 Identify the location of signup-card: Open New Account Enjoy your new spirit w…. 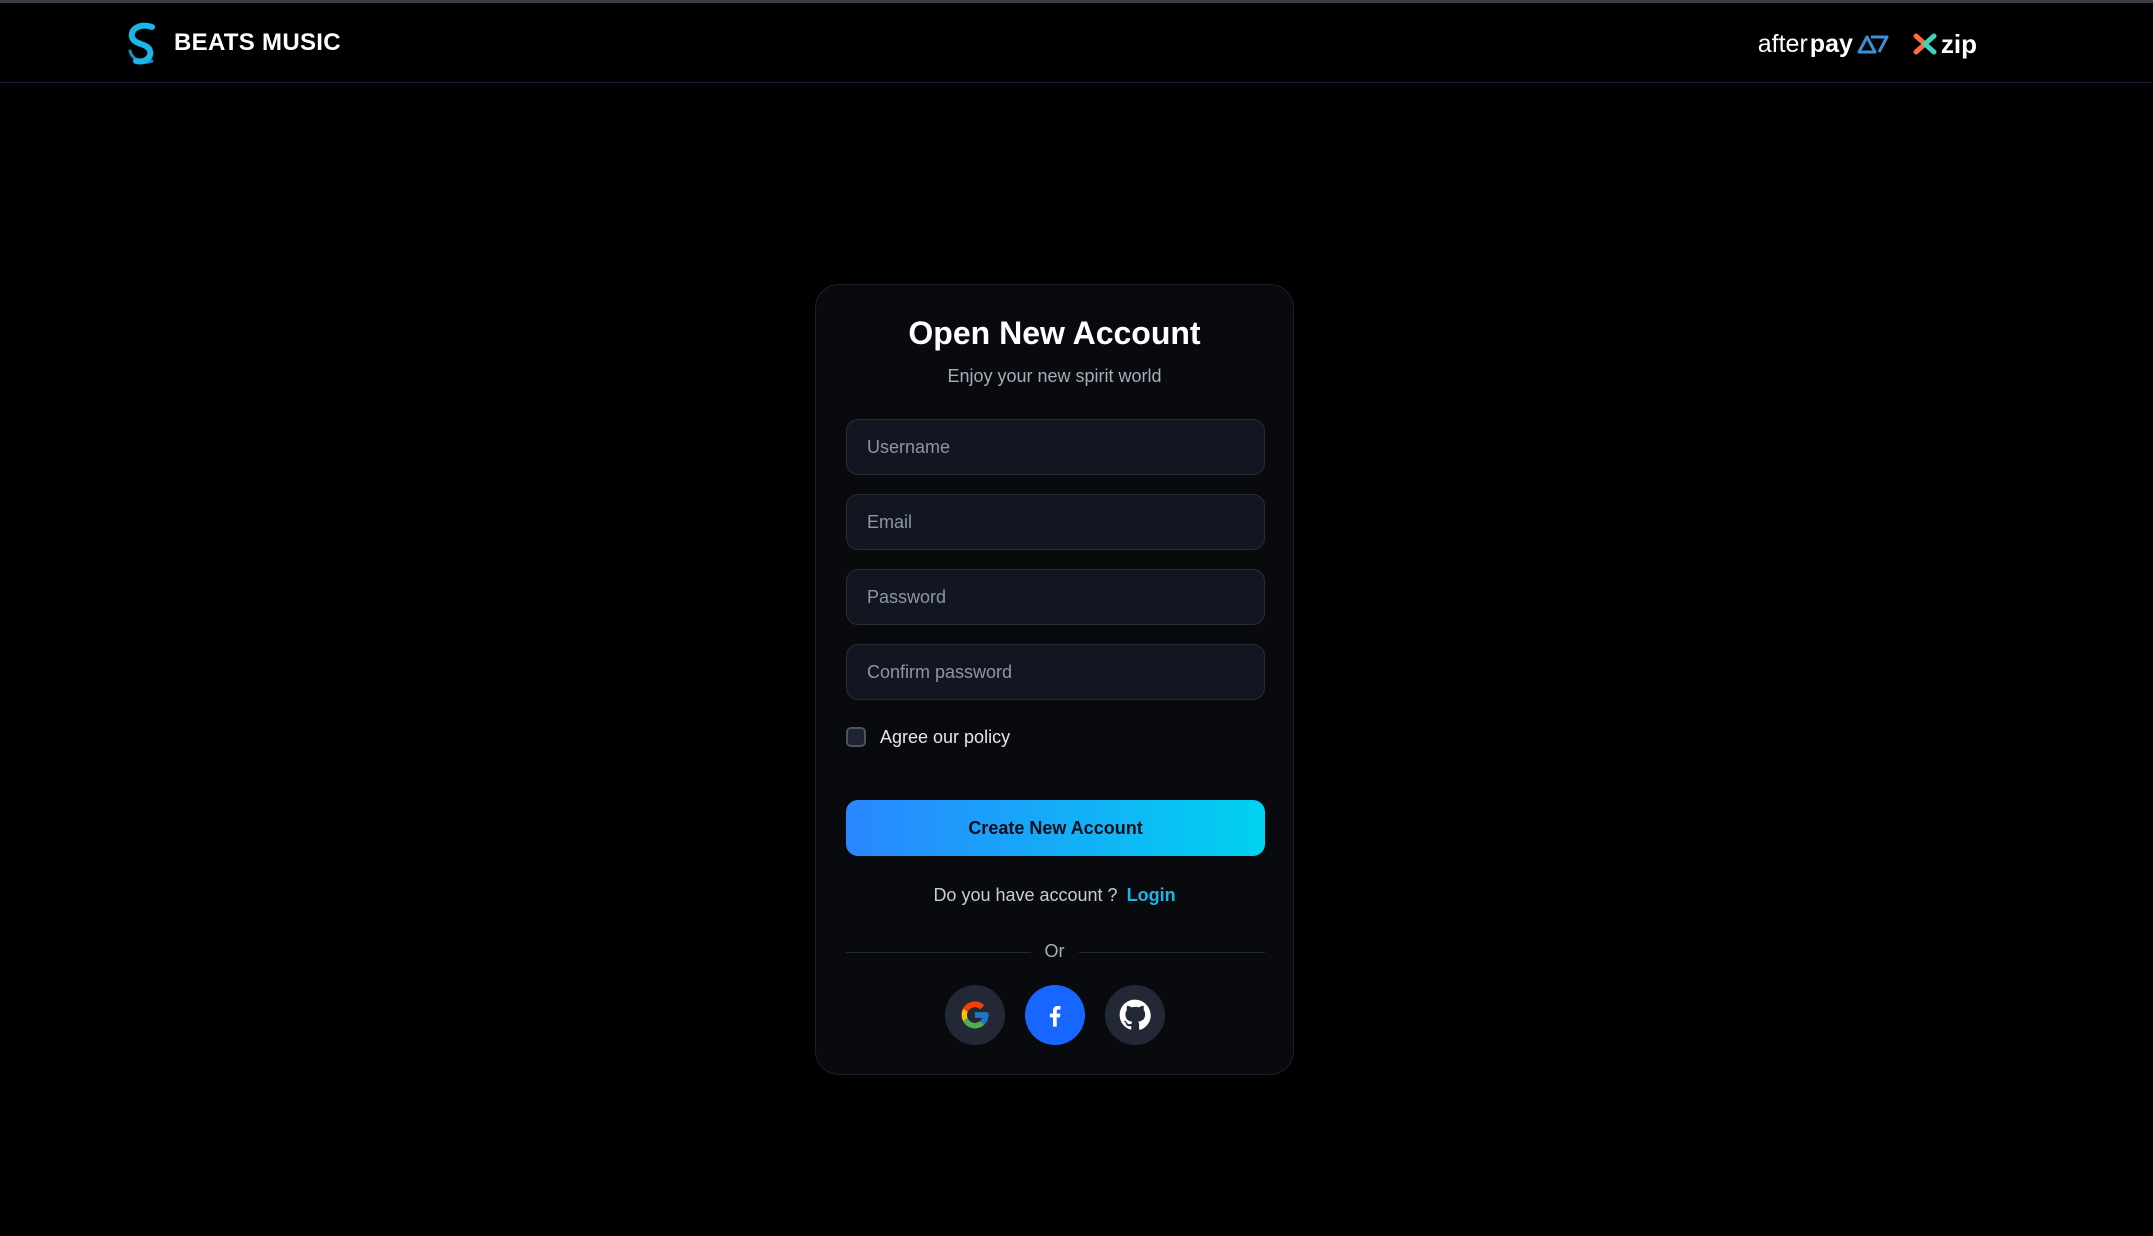
(1054, 679).